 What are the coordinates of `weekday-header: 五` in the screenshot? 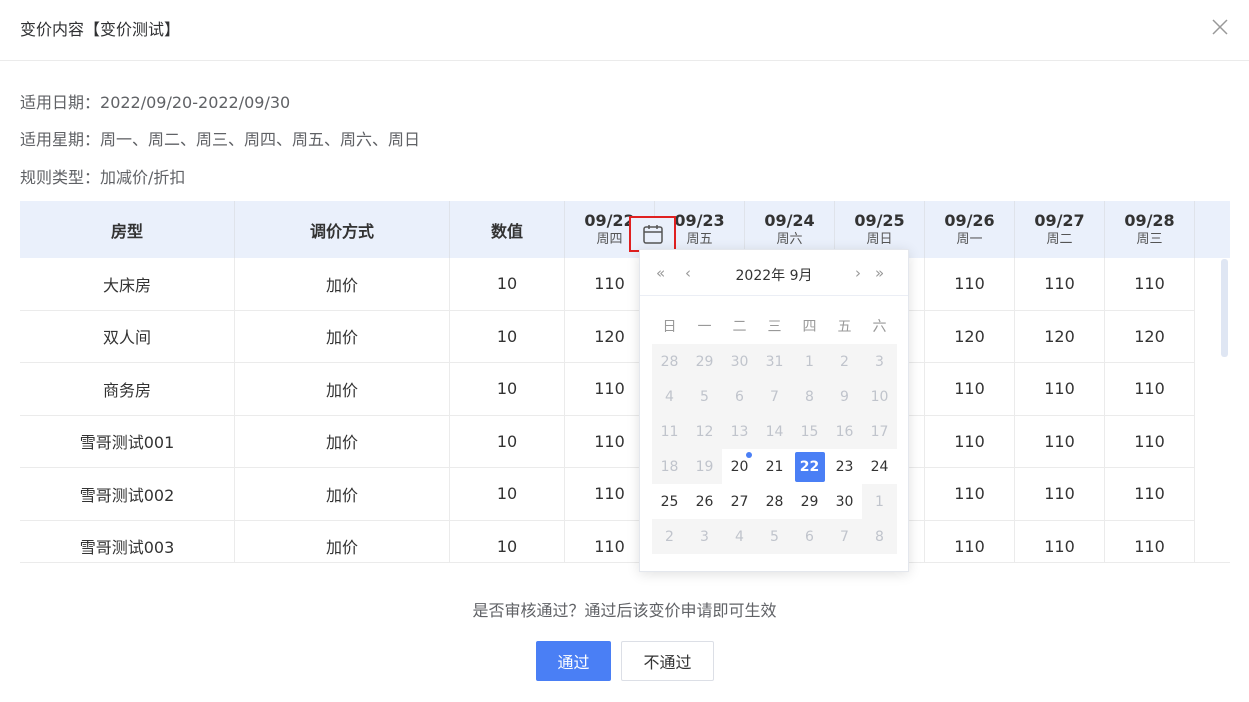 It's located at (844, 327).